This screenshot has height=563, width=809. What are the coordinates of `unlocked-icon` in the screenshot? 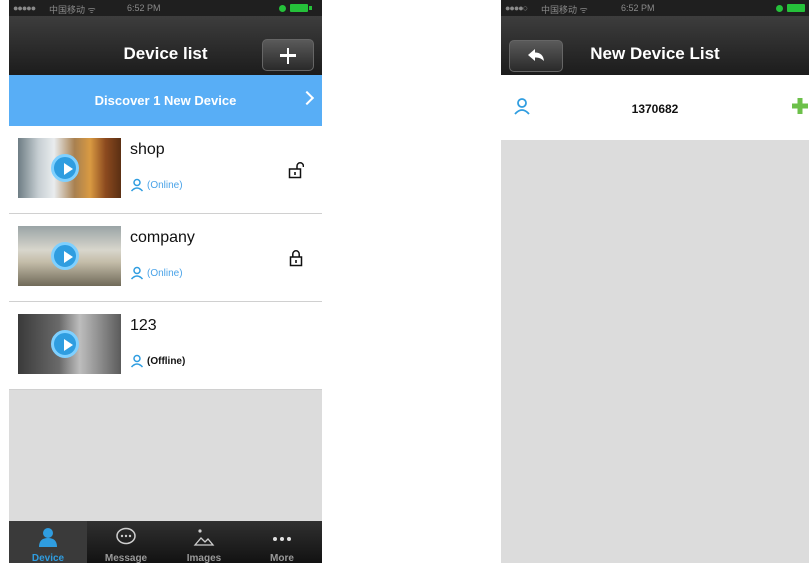 It's located at (296, 170).